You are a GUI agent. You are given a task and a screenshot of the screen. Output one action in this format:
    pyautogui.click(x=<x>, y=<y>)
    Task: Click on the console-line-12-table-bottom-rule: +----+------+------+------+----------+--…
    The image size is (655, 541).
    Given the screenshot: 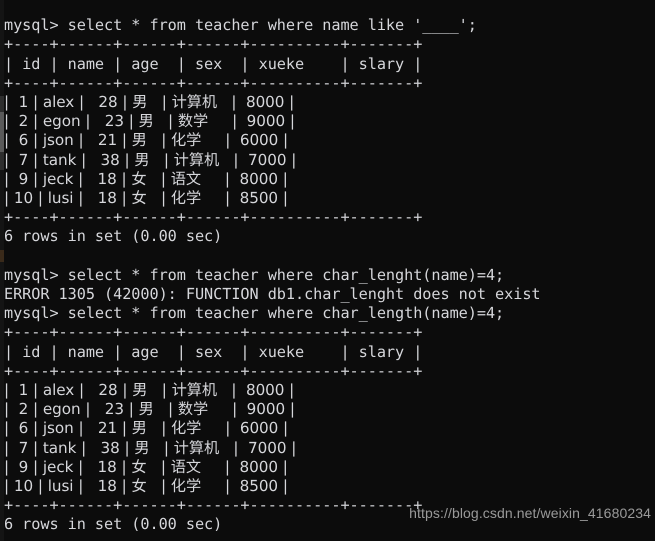 What is the action you would take?
    pyautogui.click(x=213, y=217)
    